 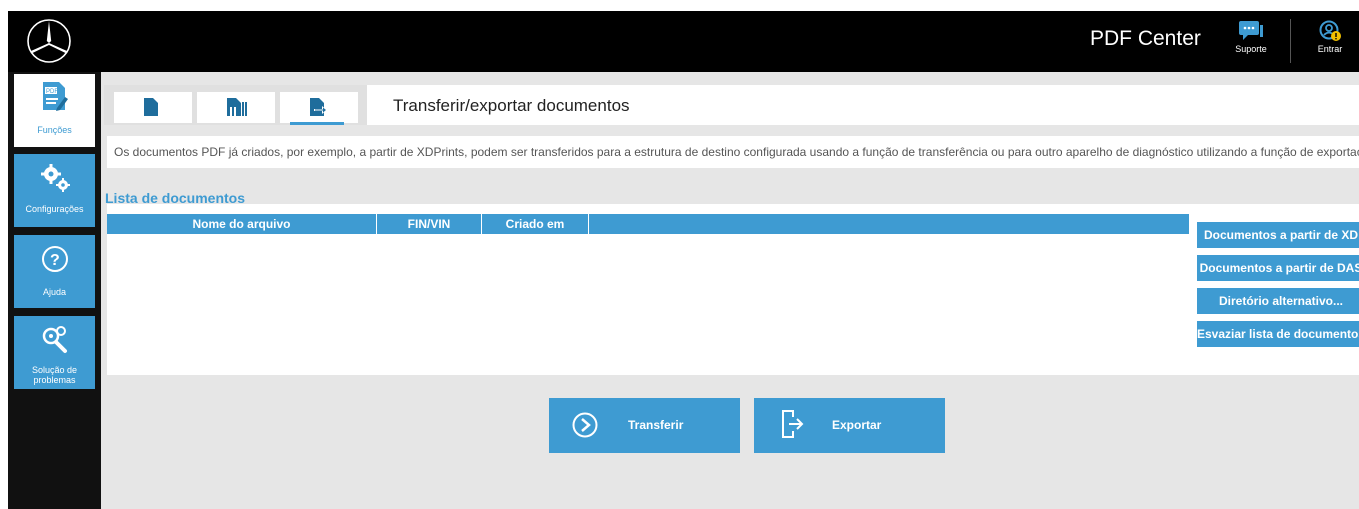 I want to click on help-icon: ?, so click(x=55, y=259).